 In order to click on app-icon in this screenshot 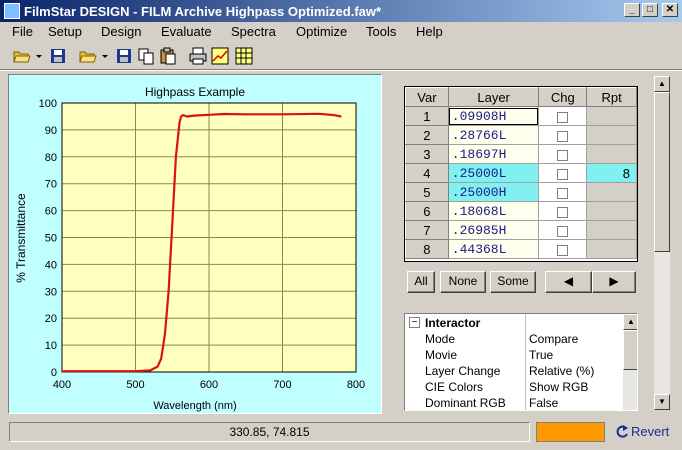, I will do `click(12, 11)`.